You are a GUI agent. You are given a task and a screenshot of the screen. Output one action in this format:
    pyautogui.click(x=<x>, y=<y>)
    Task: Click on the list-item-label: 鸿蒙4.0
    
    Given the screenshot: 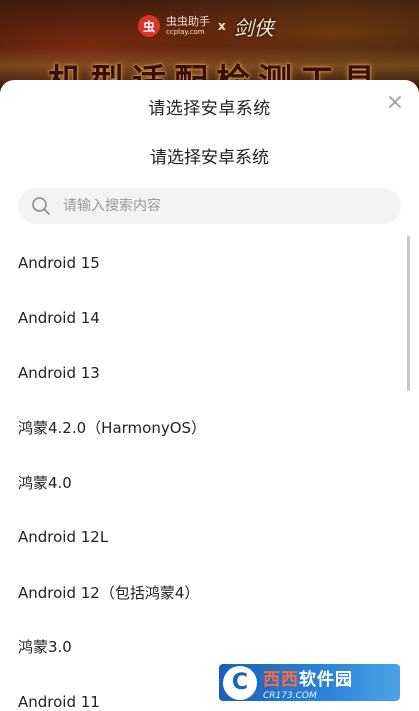 What is the action you would take?
    pyautogui.click(x=45, y=483)
    